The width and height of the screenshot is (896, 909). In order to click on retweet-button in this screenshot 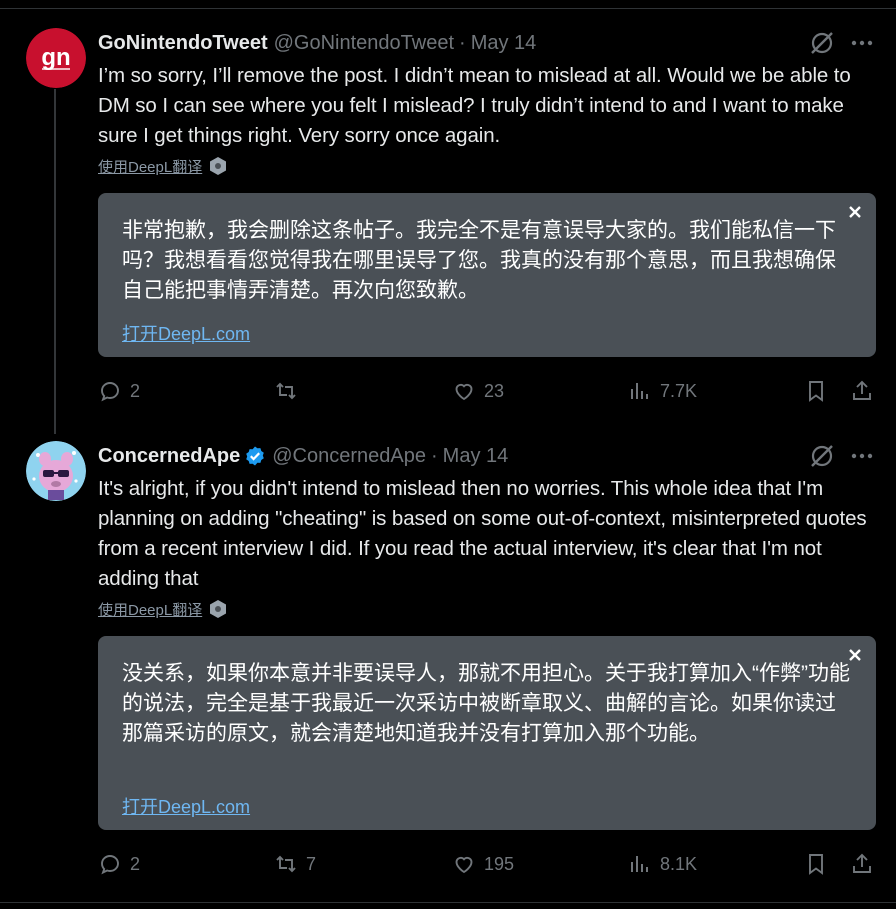, I will do `click(290, 391)`.